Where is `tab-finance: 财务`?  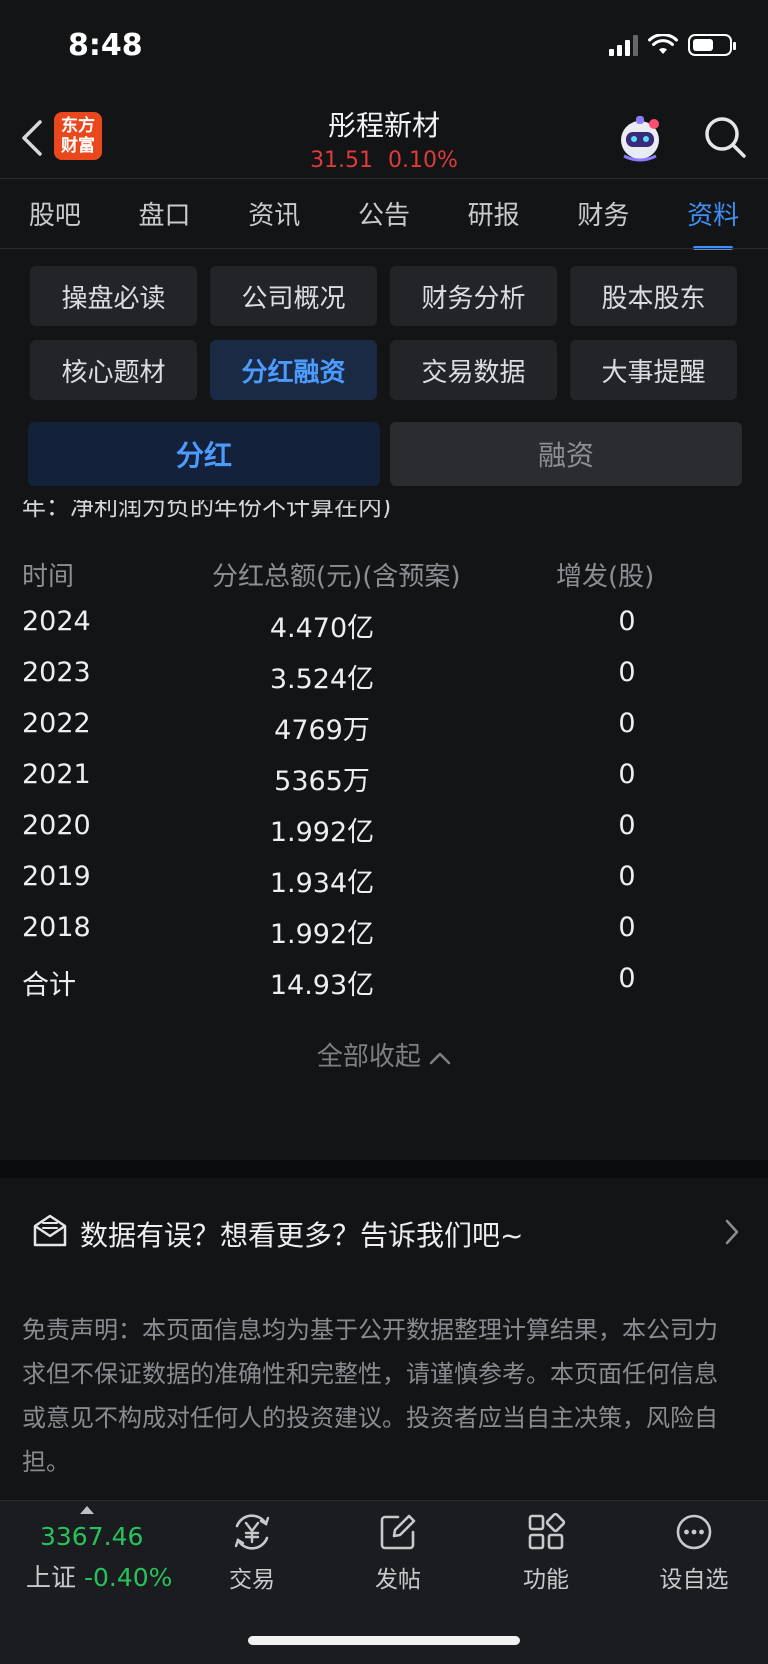 tab-finance: 财务 is located at coordinates (603, 213).